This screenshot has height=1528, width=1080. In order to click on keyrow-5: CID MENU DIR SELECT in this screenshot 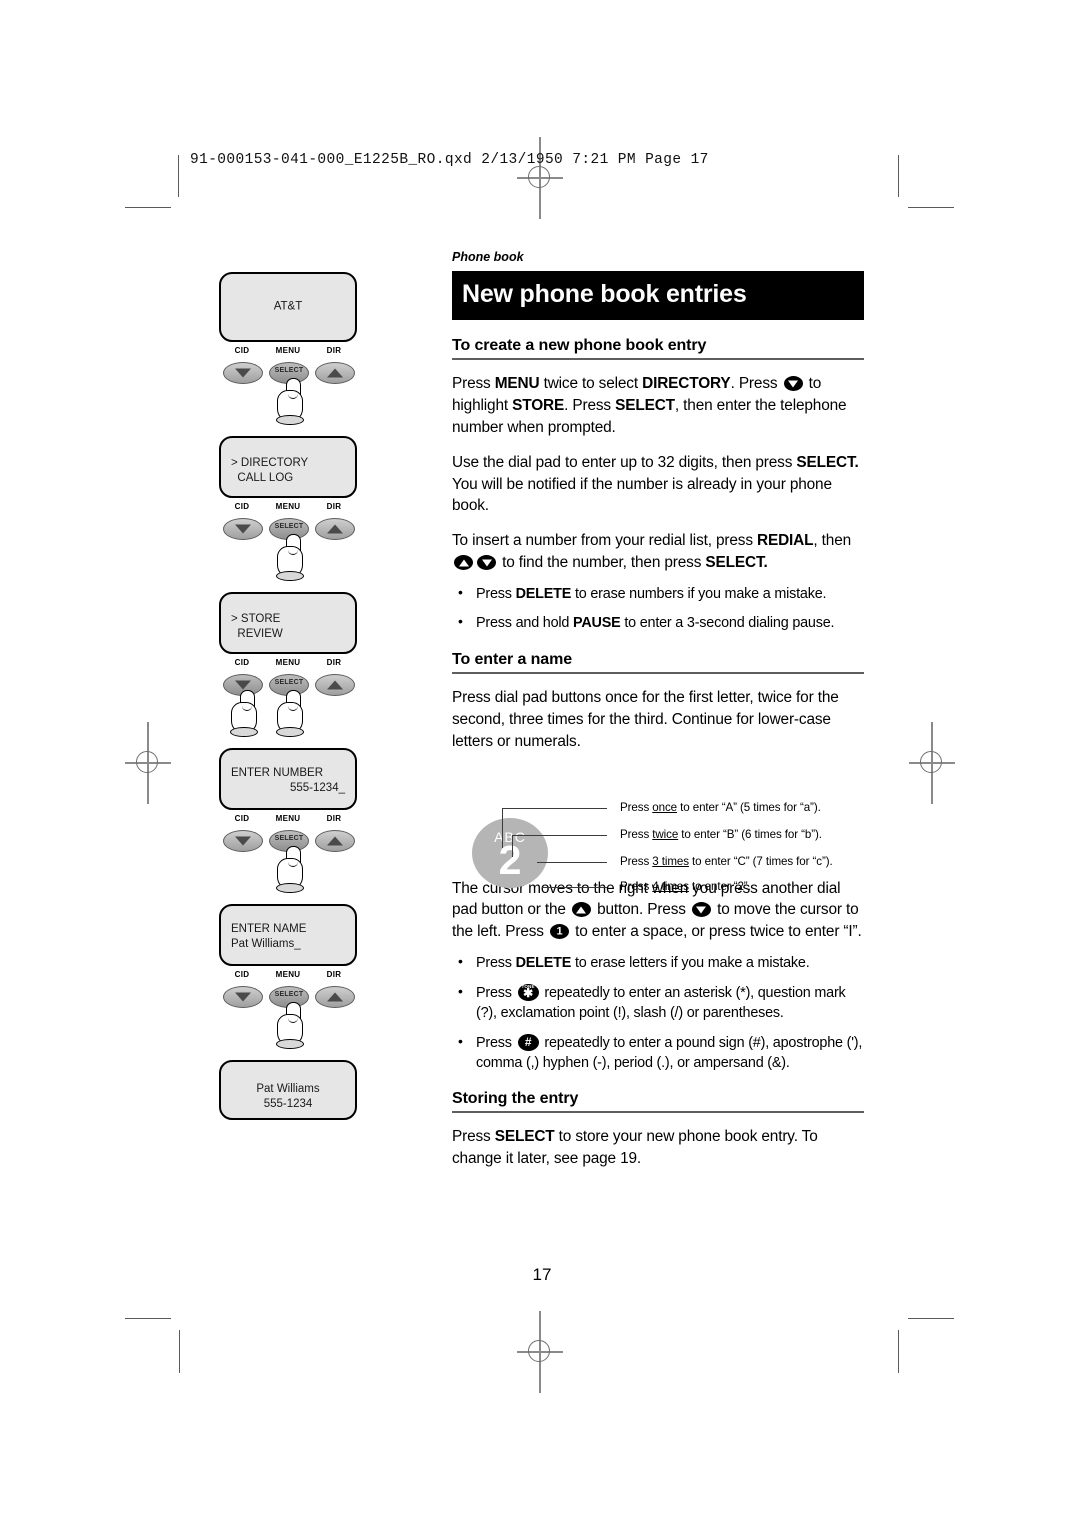, I will do `click(288, 1009)`.